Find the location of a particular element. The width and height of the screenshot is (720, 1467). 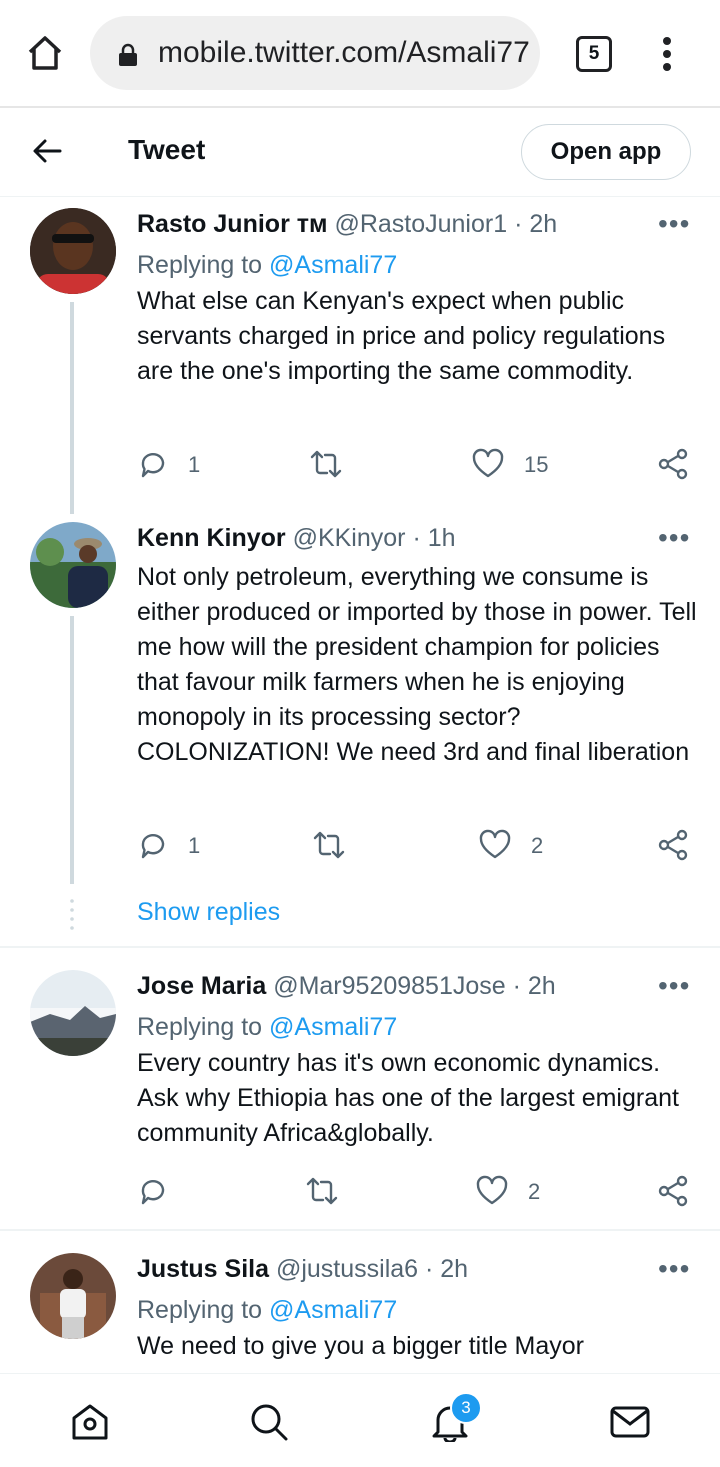

back-arrow-icon is located at coordinates (47, 151).